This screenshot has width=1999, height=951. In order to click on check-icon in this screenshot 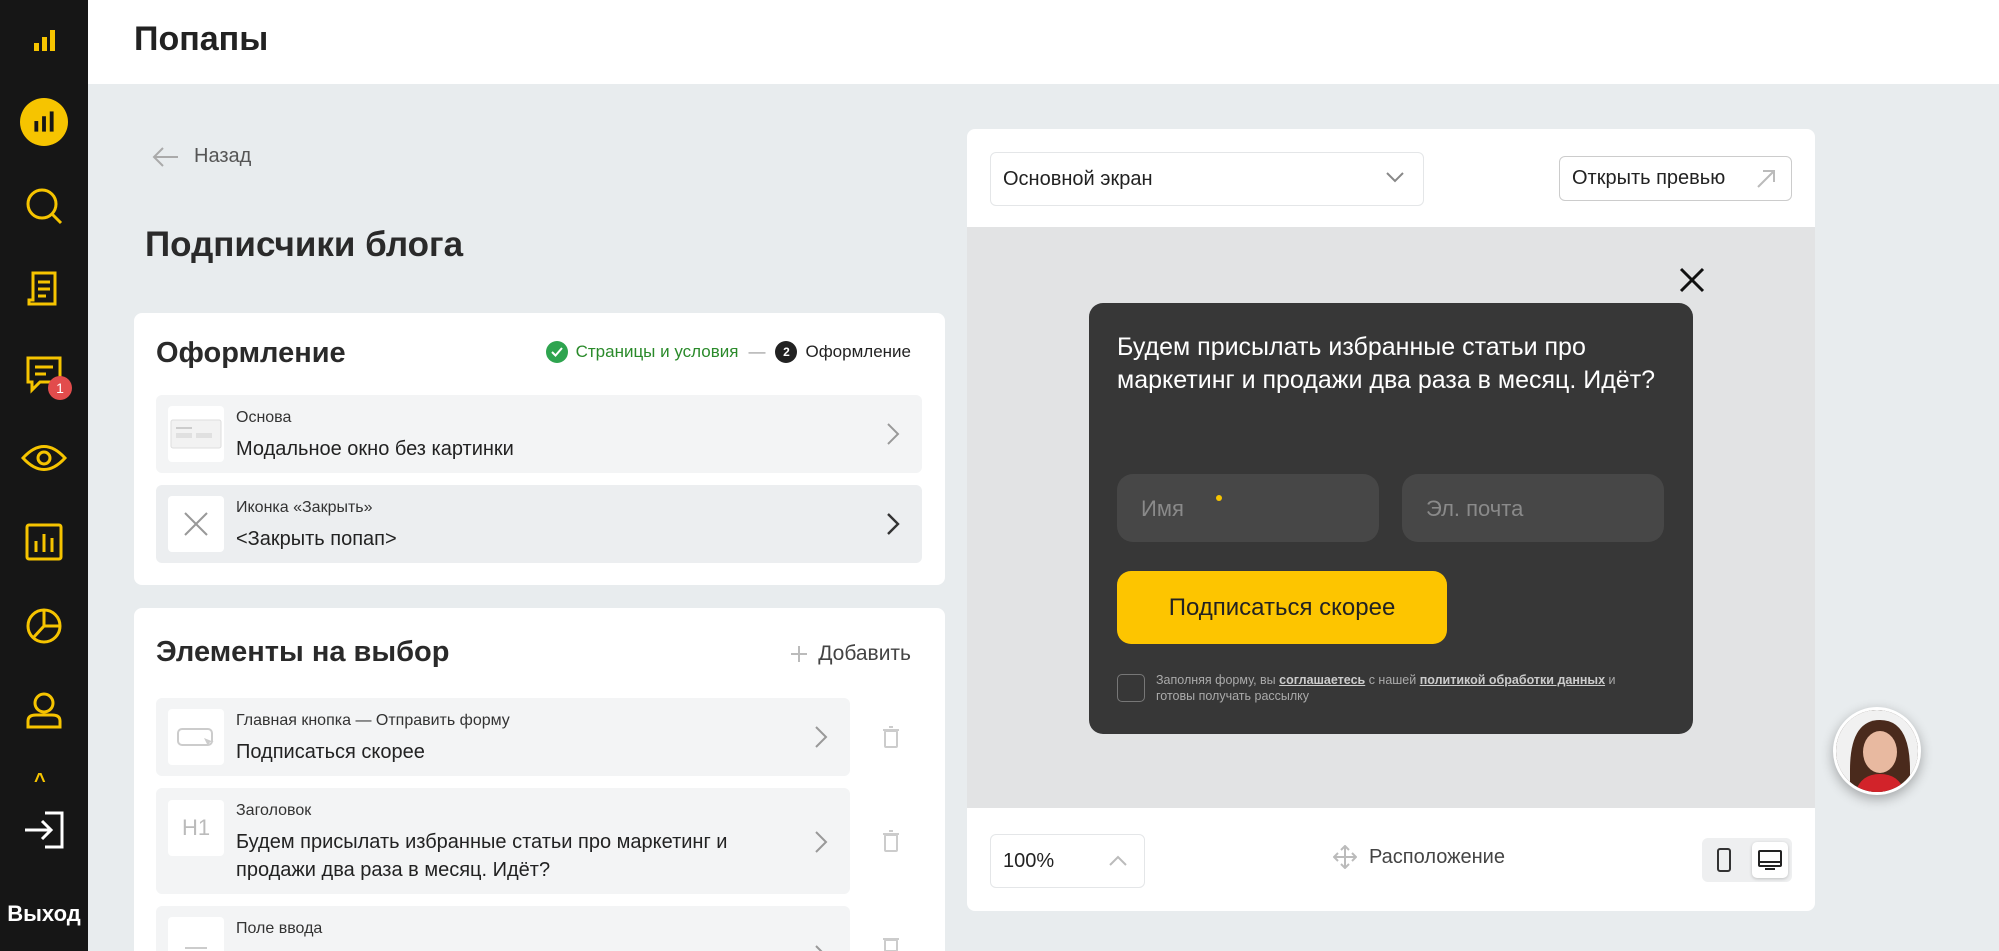, I will do `click(556, 352)`.